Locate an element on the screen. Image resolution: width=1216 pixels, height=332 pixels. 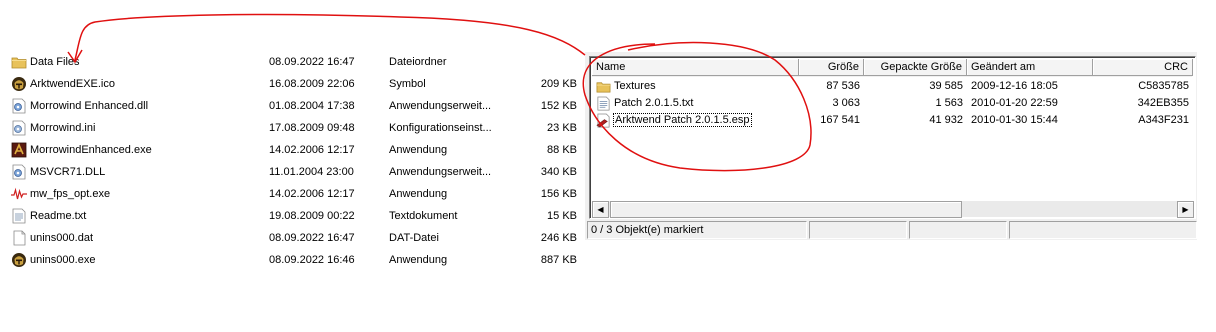
curved-arrow-annotation is located at coordinates (330, 37).